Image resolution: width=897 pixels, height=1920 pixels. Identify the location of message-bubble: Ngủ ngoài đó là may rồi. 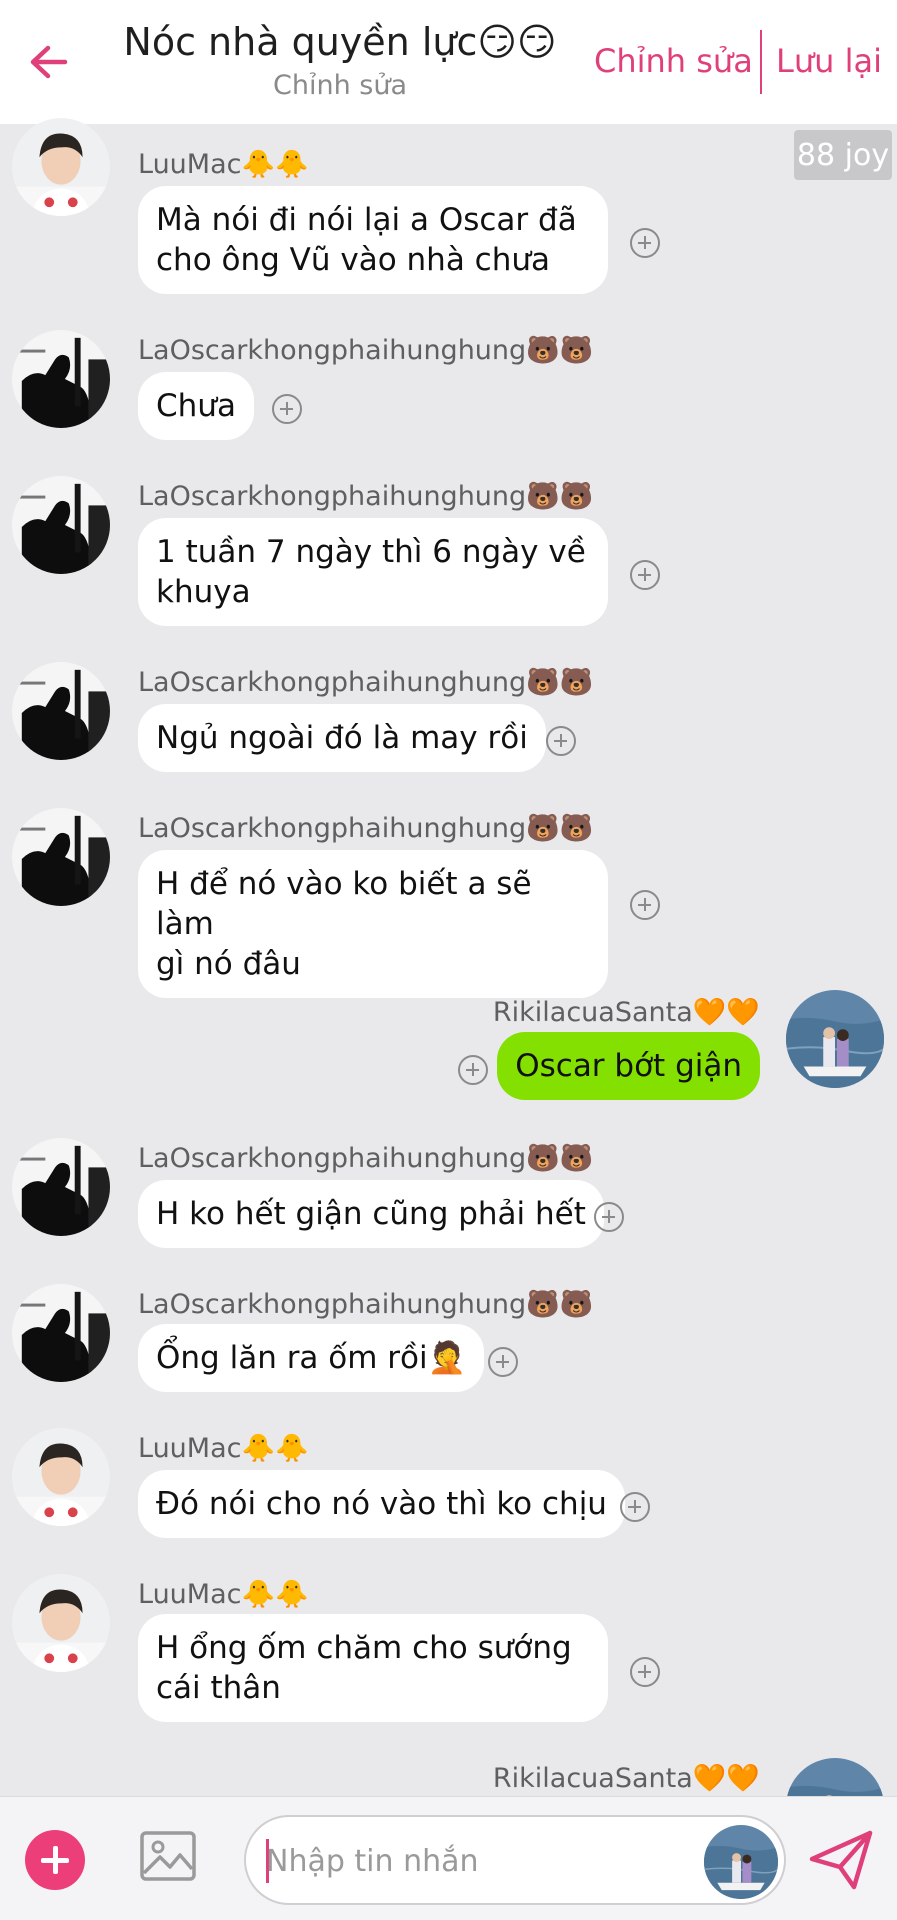
(342, 738).